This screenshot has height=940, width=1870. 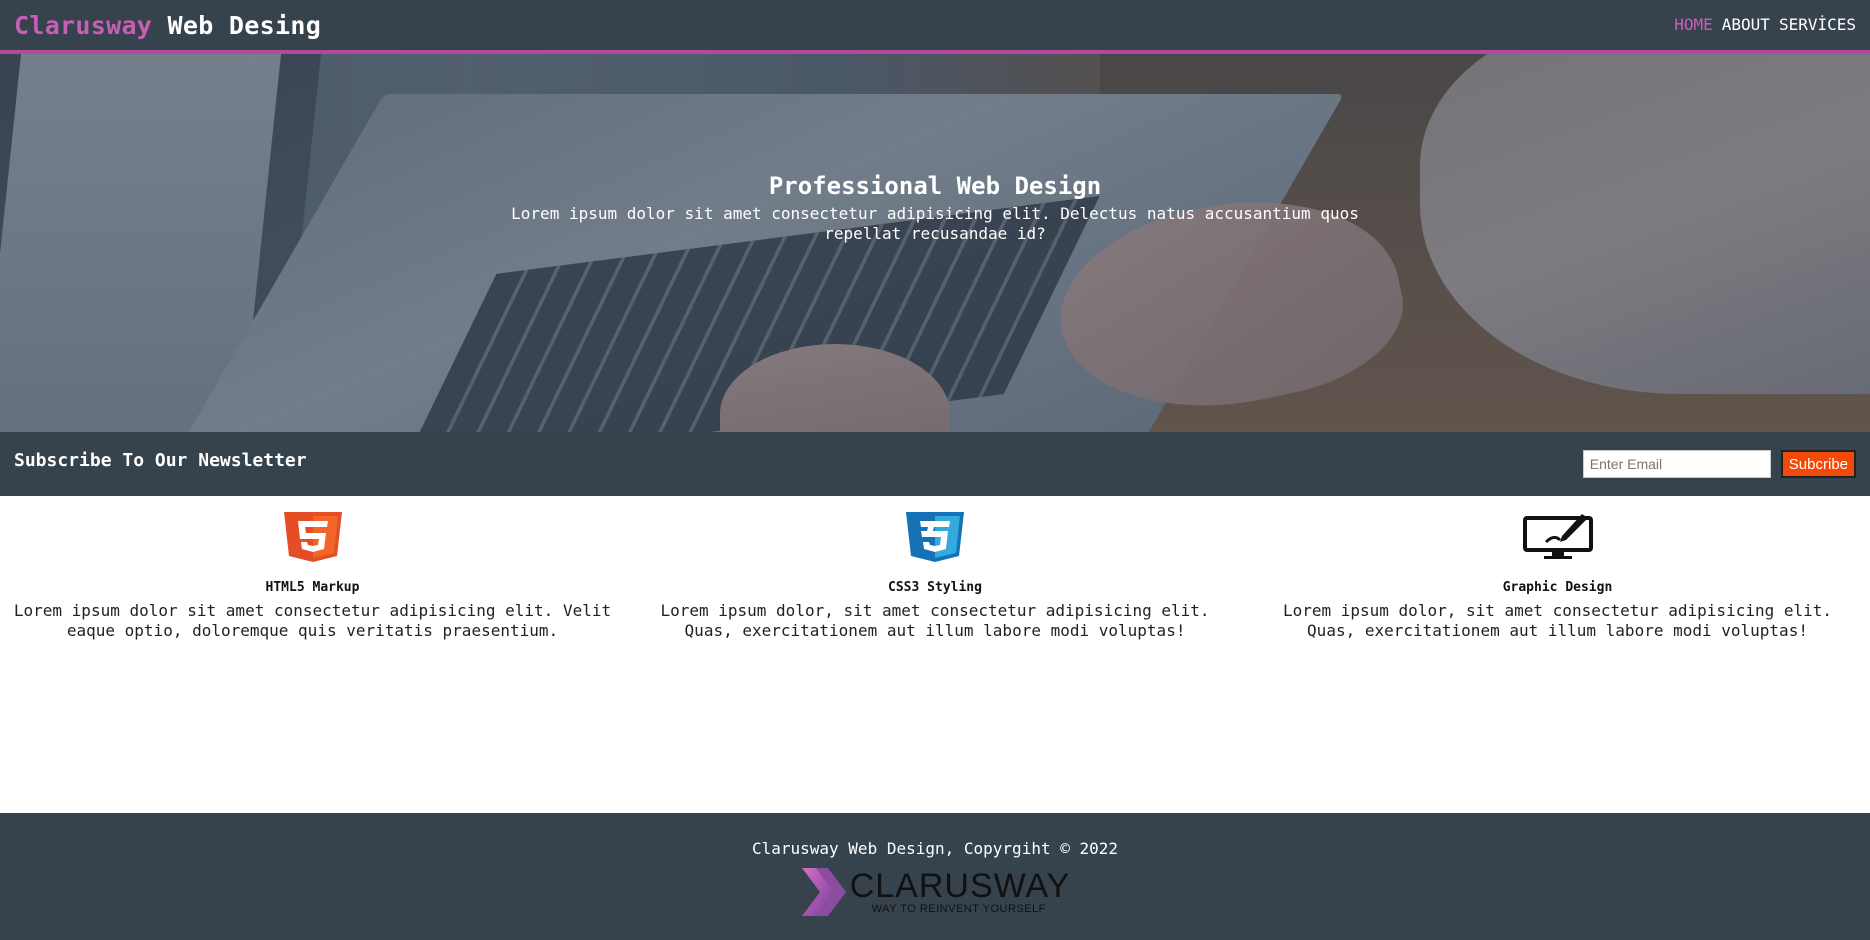 What do you see at coordinates (160, 460) in the screenshot?
I see `newsletter-title: Subscribe To Our Newsletter` at bounding box center [160, 460].